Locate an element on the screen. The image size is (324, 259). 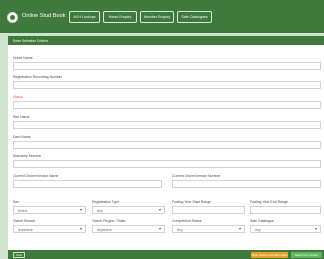
sex-label: Sex is located at coordinates (16, 202).